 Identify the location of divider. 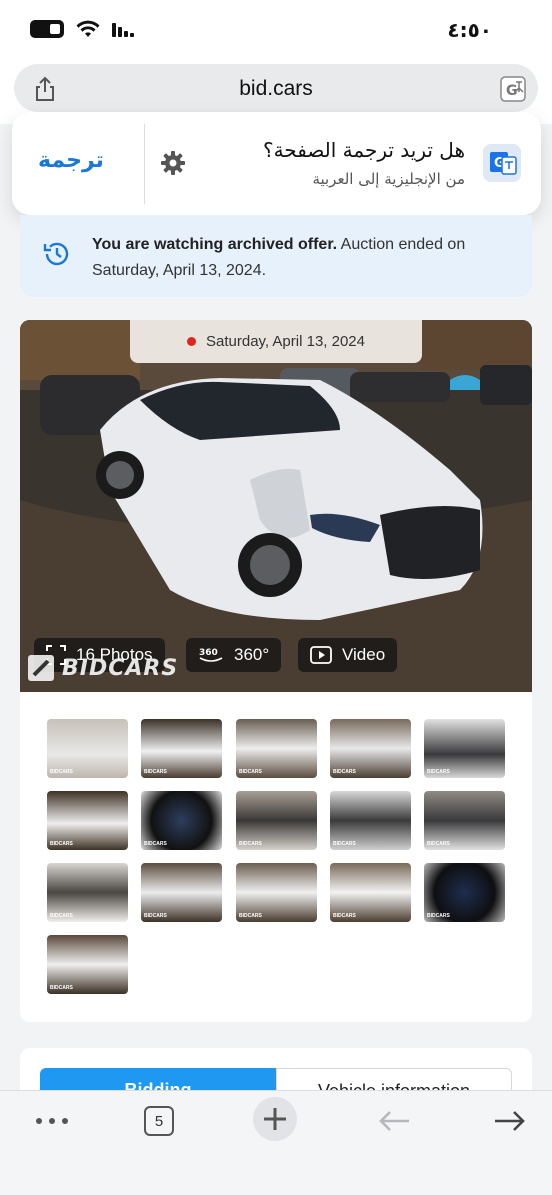
(144, 164).